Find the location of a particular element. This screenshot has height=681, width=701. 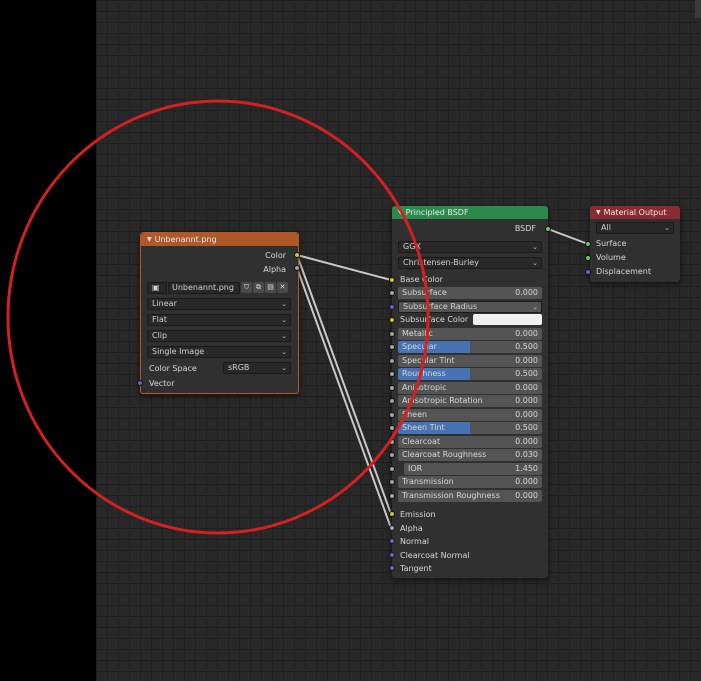

socket-surface-in is located at coordinates (588, 244).